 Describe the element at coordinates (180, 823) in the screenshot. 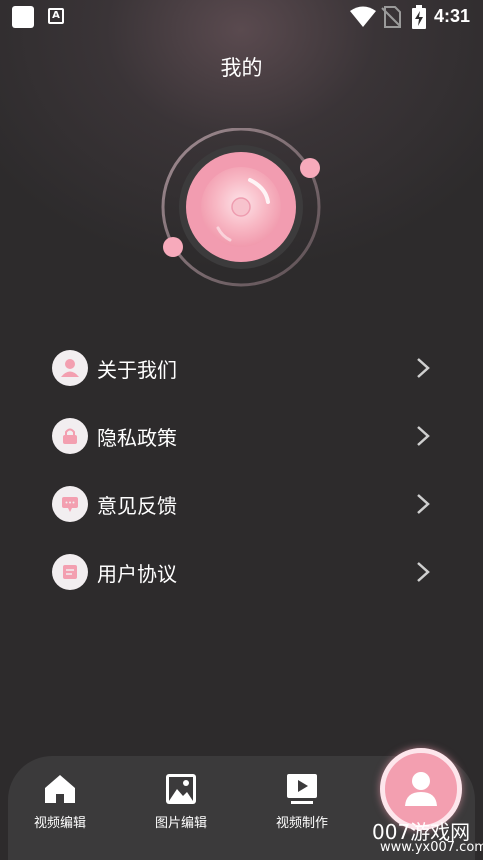

I see `nav-label-image-edit: 图片编辑` at that location.